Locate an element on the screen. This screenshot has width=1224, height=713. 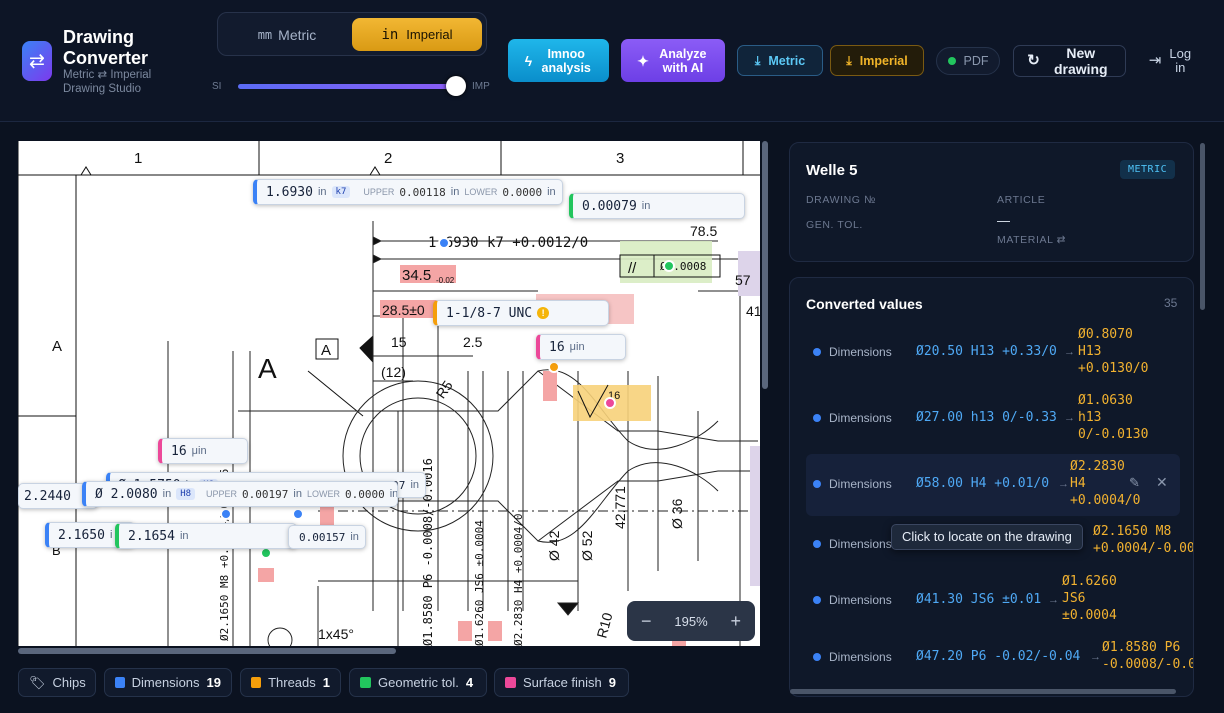
row-type: Dimensions is located at coordinates (860, 544).